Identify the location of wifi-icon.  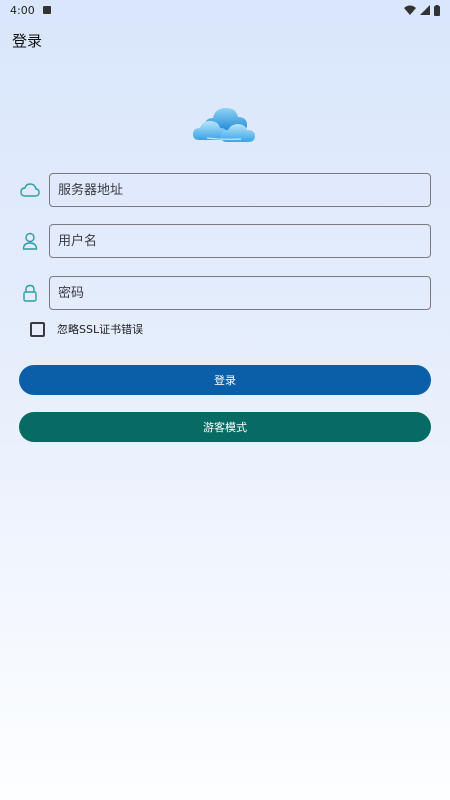
(410, 10).